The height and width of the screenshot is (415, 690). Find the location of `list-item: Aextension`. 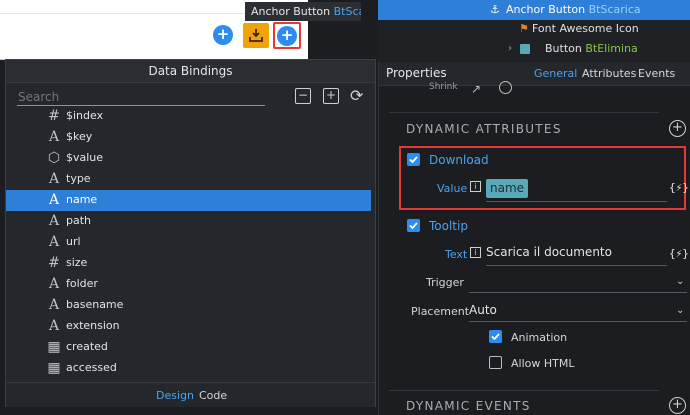

list-item: Aextension is located at coordinates (188, 326).